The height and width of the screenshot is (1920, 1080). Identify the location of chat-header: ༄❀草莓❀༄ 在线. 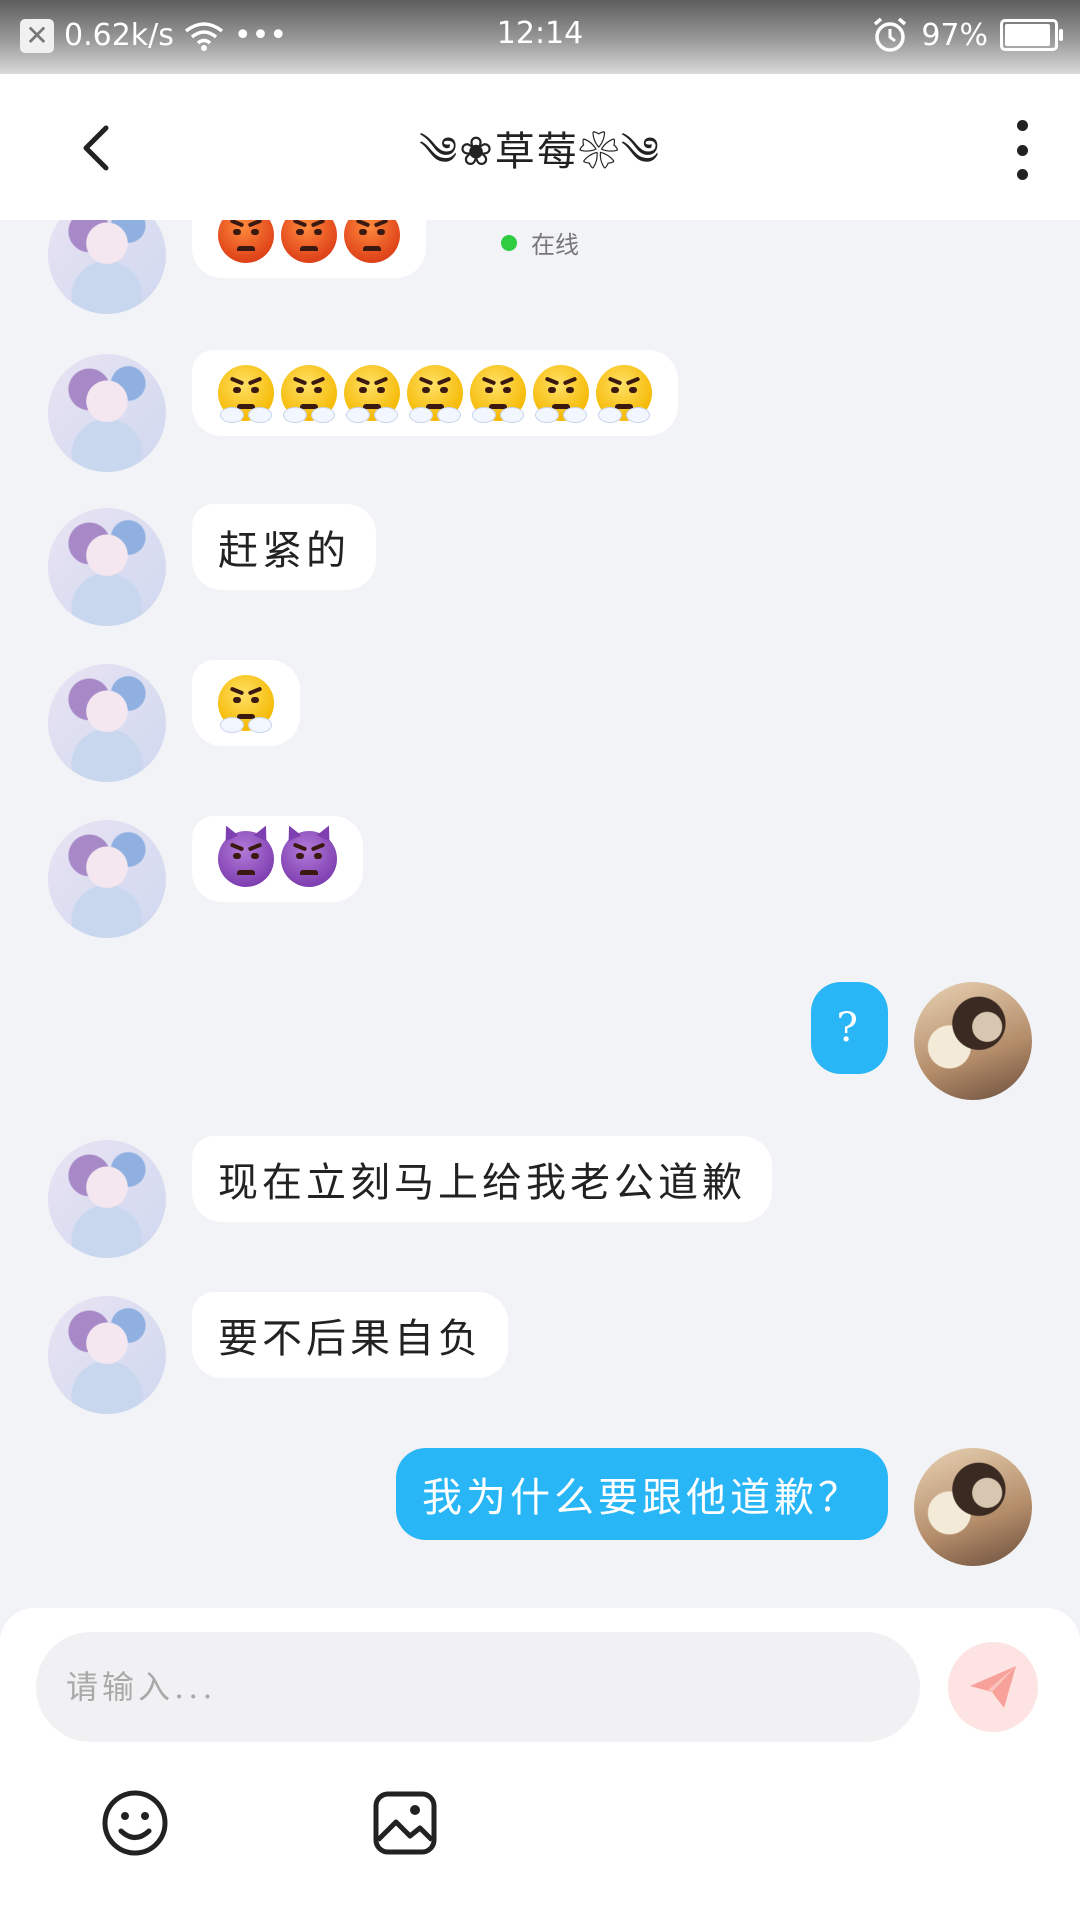
(540, 166).